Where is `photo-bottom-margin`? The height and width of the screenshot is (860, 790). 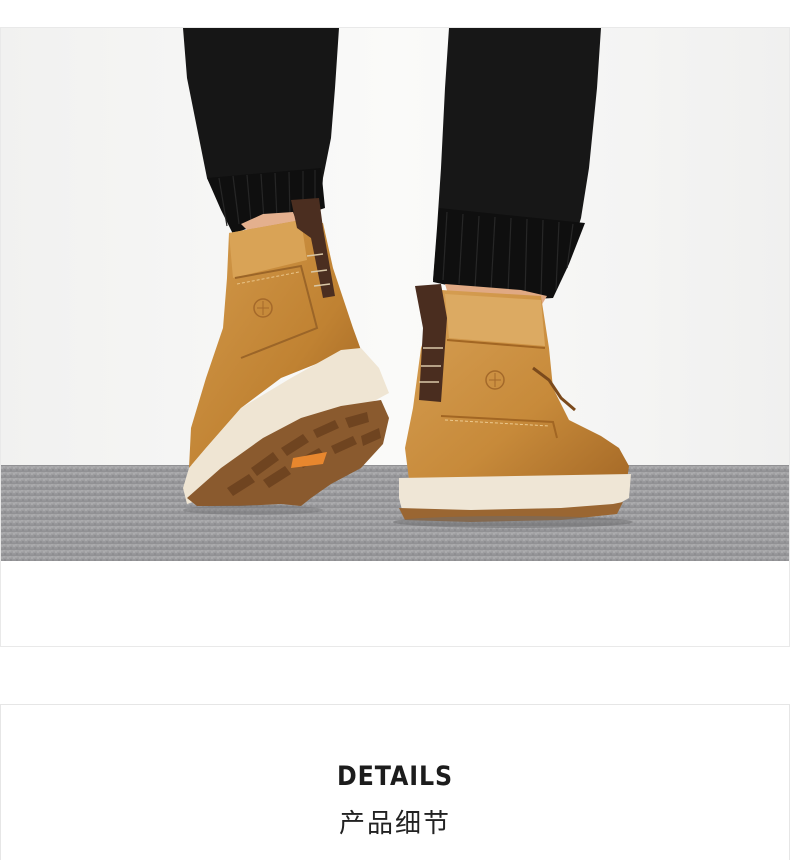 photo-bottom-margin is located at coordinates (395, 603).